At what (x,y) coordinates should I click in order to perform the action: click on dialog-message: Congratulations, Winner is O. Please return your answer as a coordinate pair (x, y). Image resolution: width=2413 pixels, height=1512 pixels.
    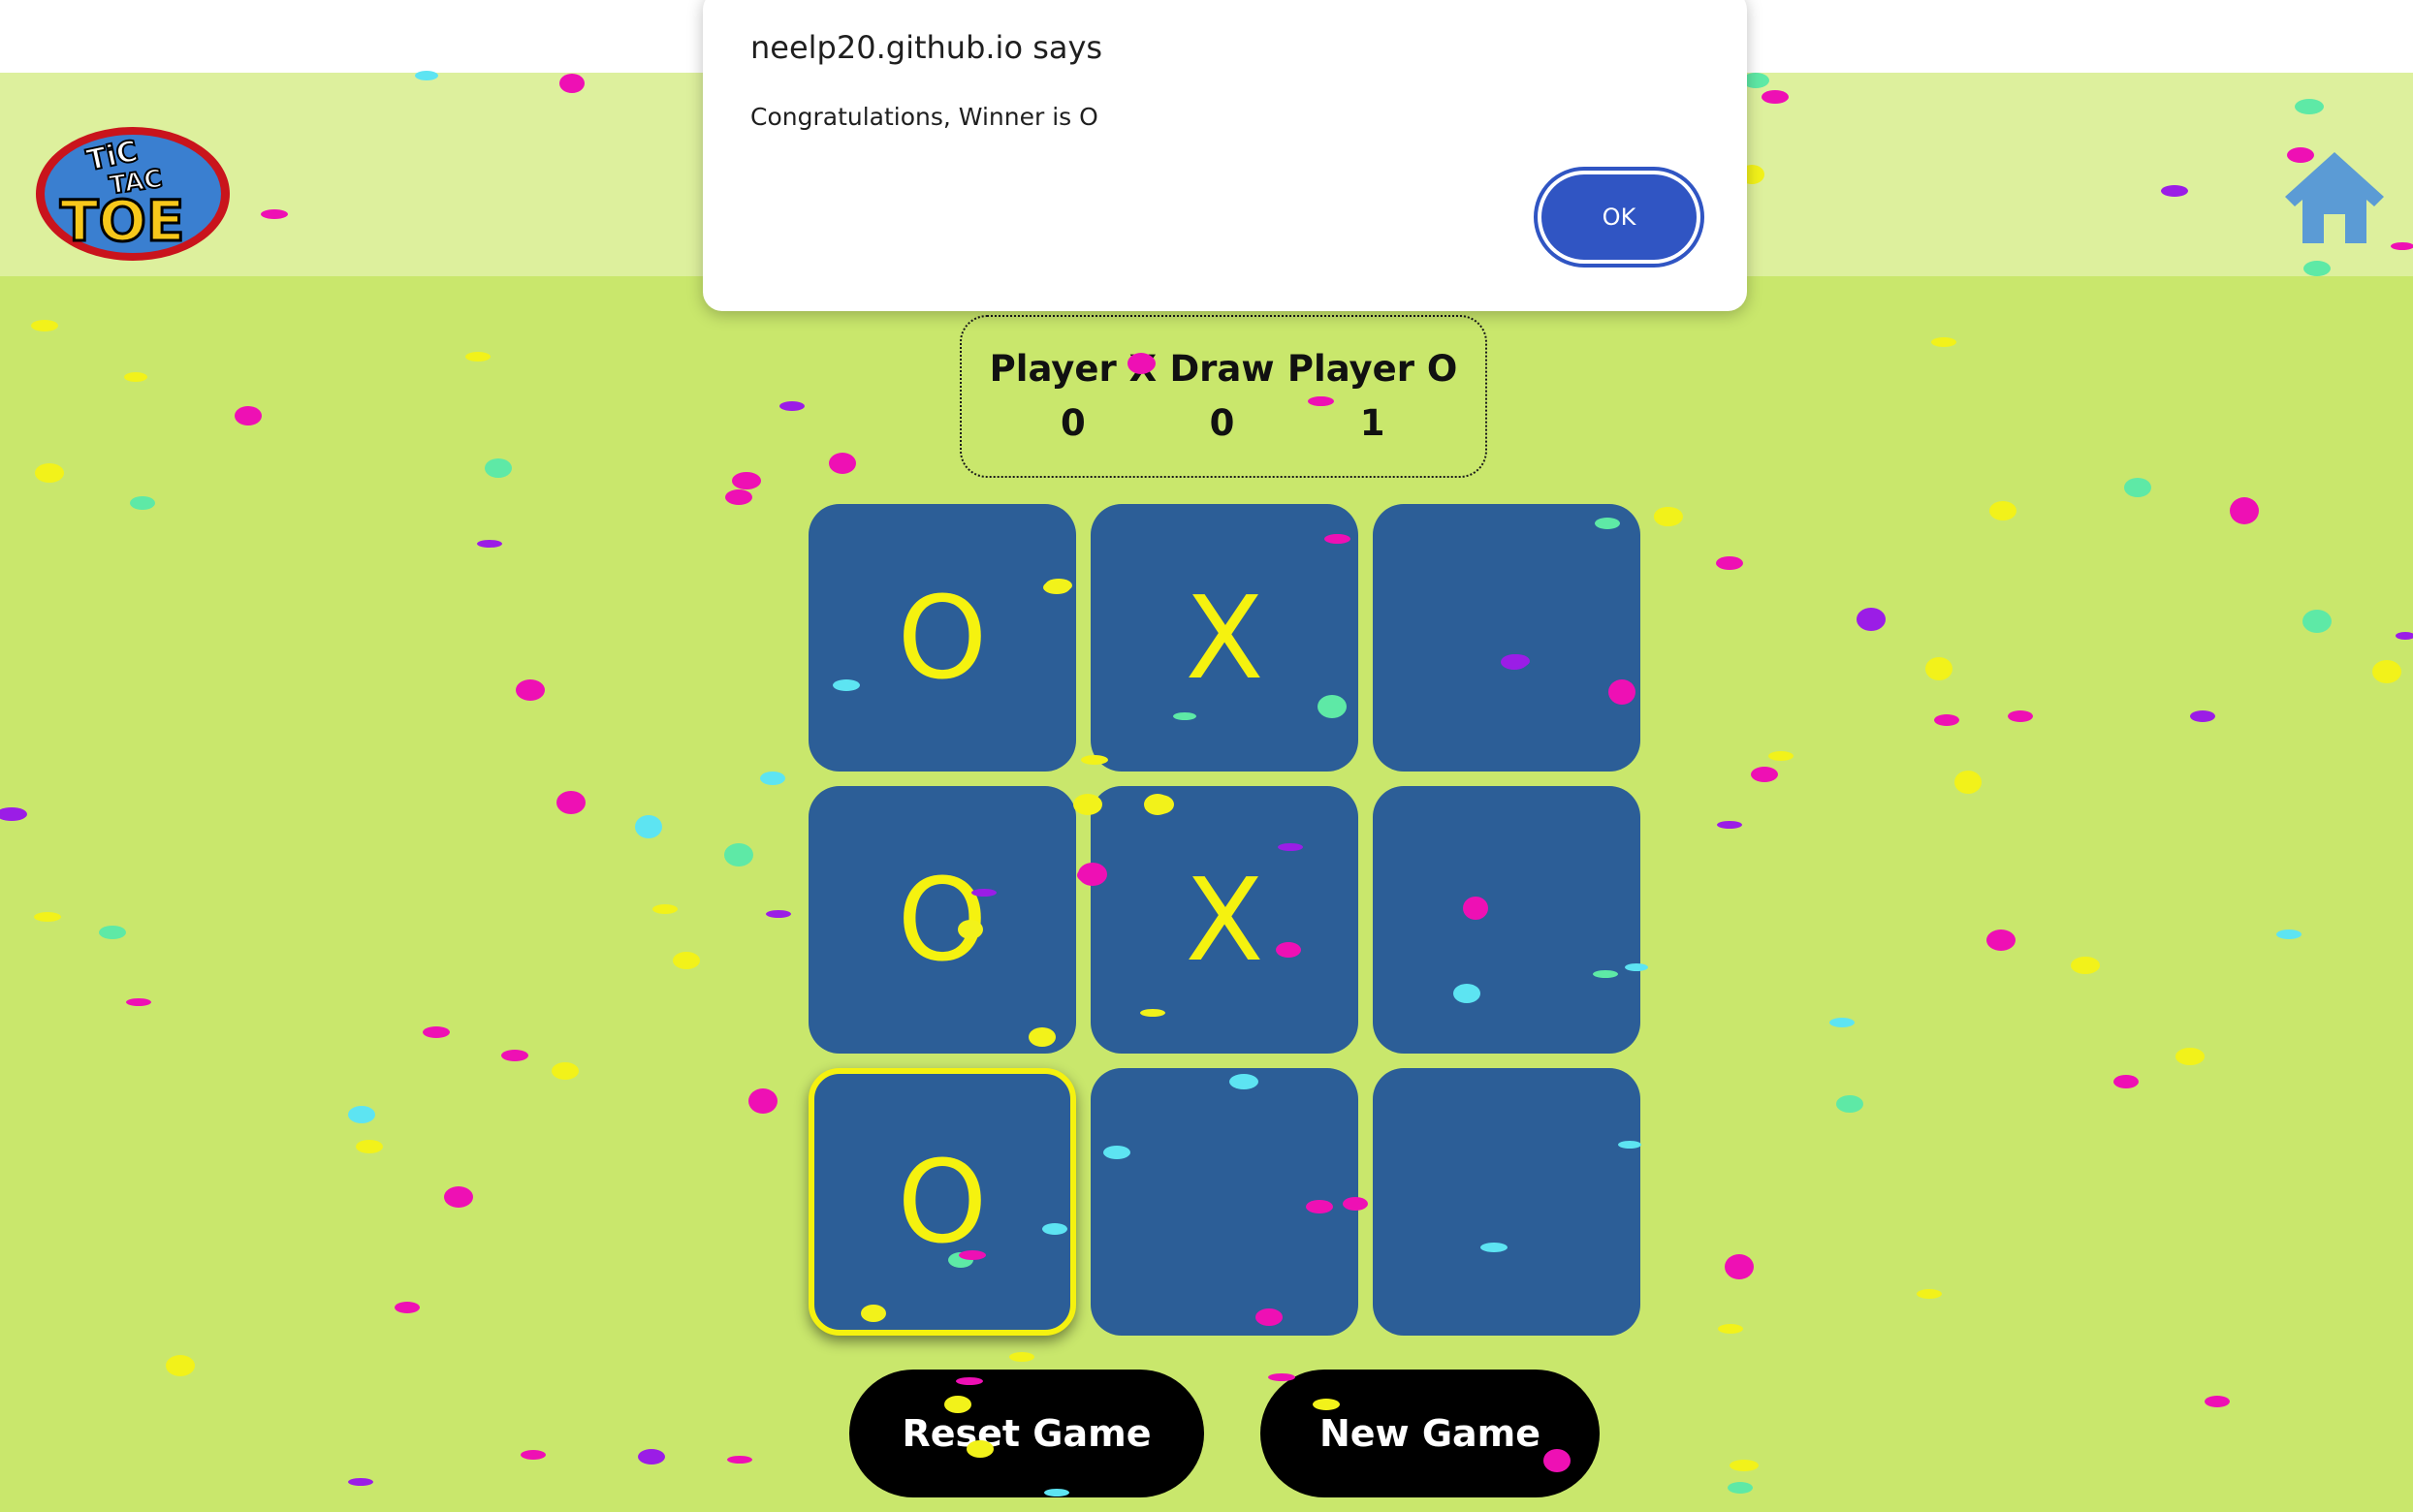
    Looking at the image, I should click on (924, 117).